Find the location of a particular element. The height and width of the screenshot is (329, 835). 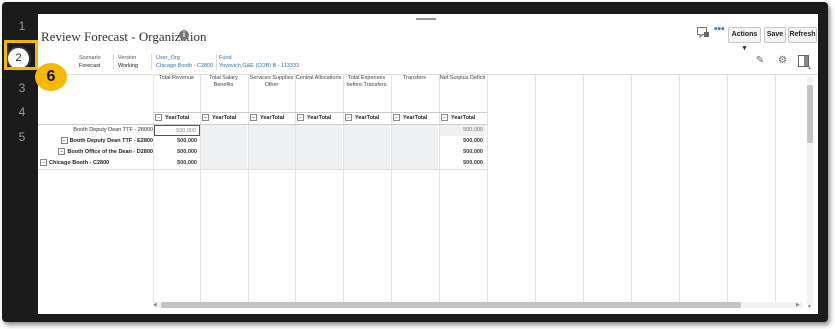

column-header-transfers: Transfers is located at coordinates (414, 78).